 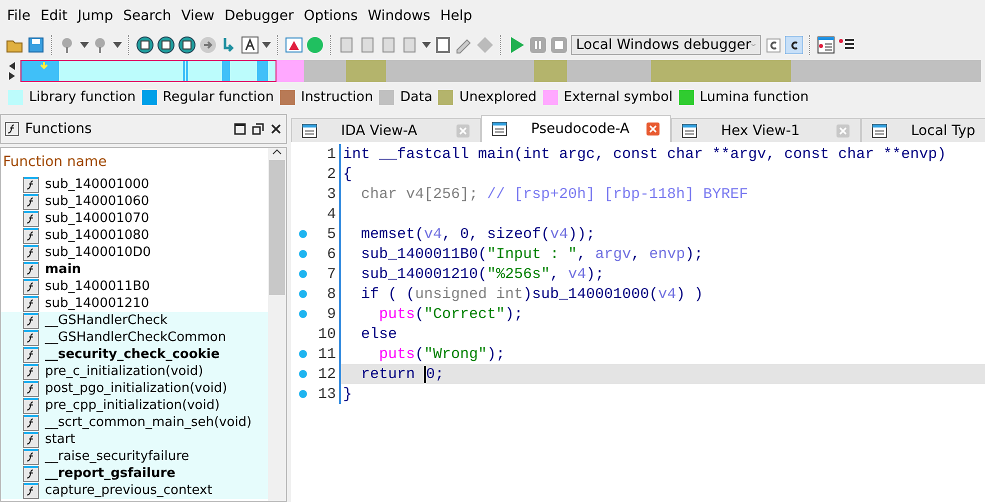 What do you see at coordinates (97, 218) in the screenshot?
I see `function-name: sub_140001070` at bounding box center [97, 218].